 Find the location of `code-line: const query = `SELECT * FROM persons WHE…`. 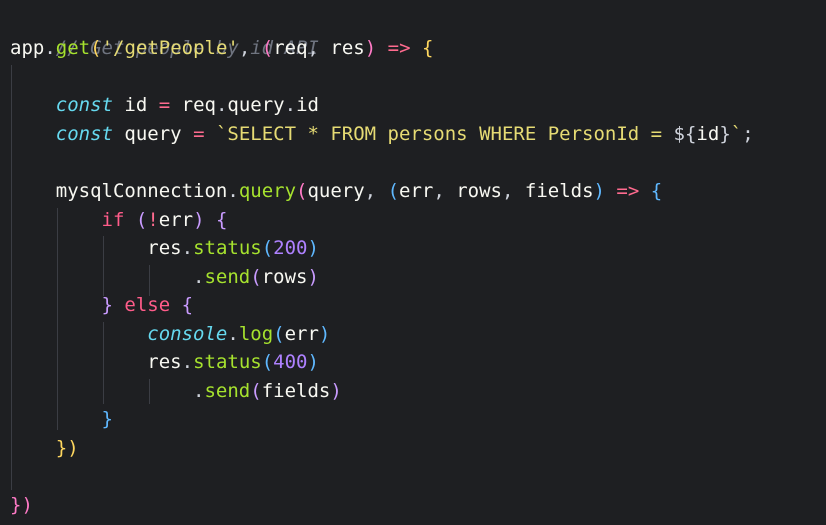

code-line: const query = `SELECT * FROM persons WHE… is located at coordinates (382, 134).